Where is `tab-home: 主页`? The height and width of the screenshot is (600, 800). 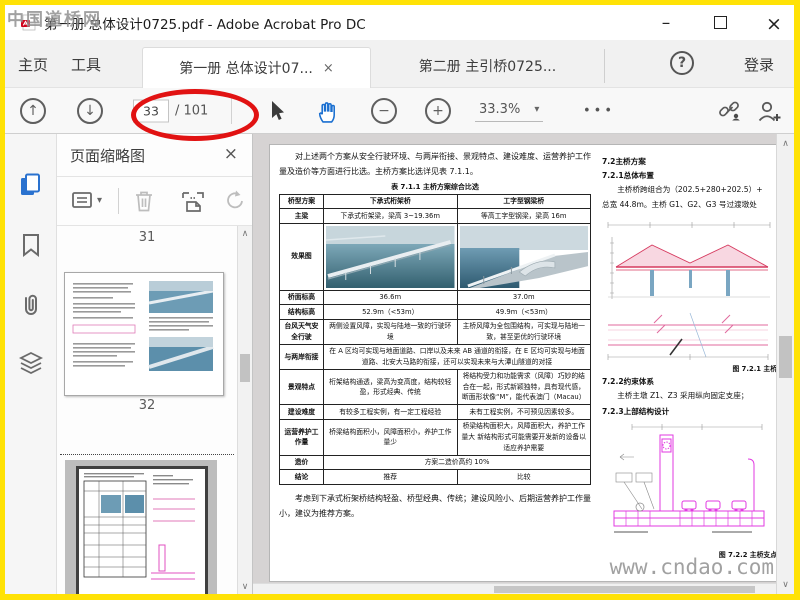
tab-home: 主页 is located at coordinates (33, 64).